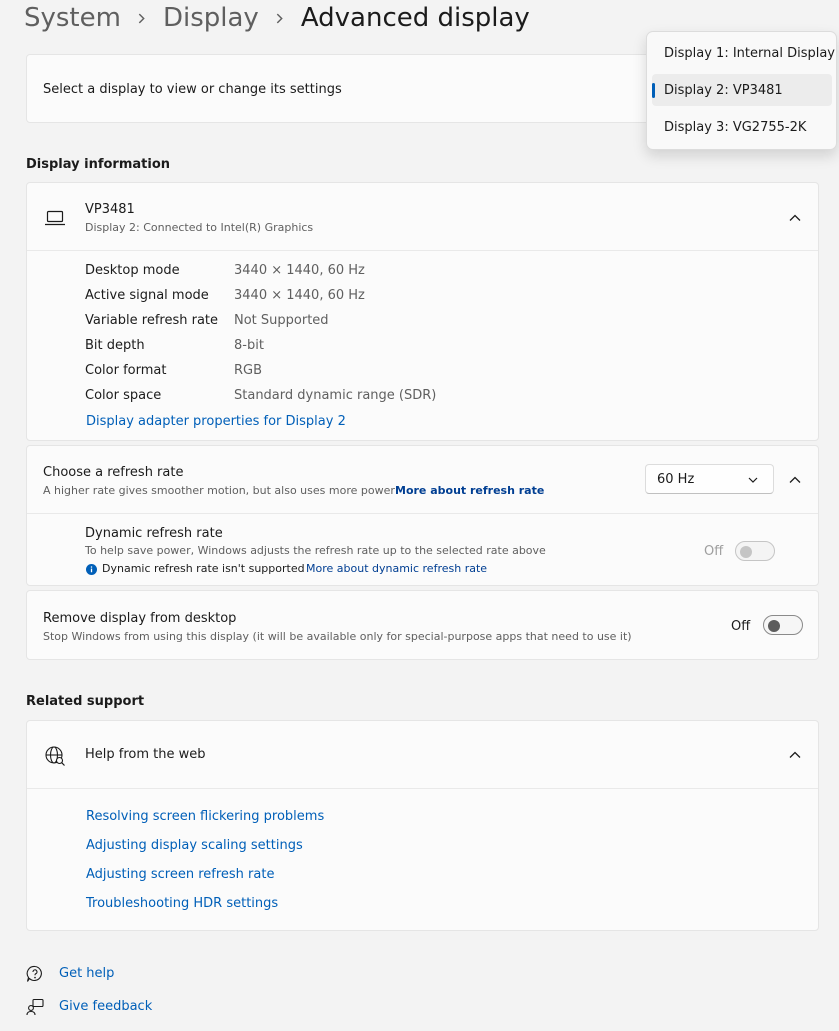  Describe the element at coordinates (299, 270) in the screenshot. I see `info-value-desktop-mode: 3440 × 1440, 60 Hz` at that location.